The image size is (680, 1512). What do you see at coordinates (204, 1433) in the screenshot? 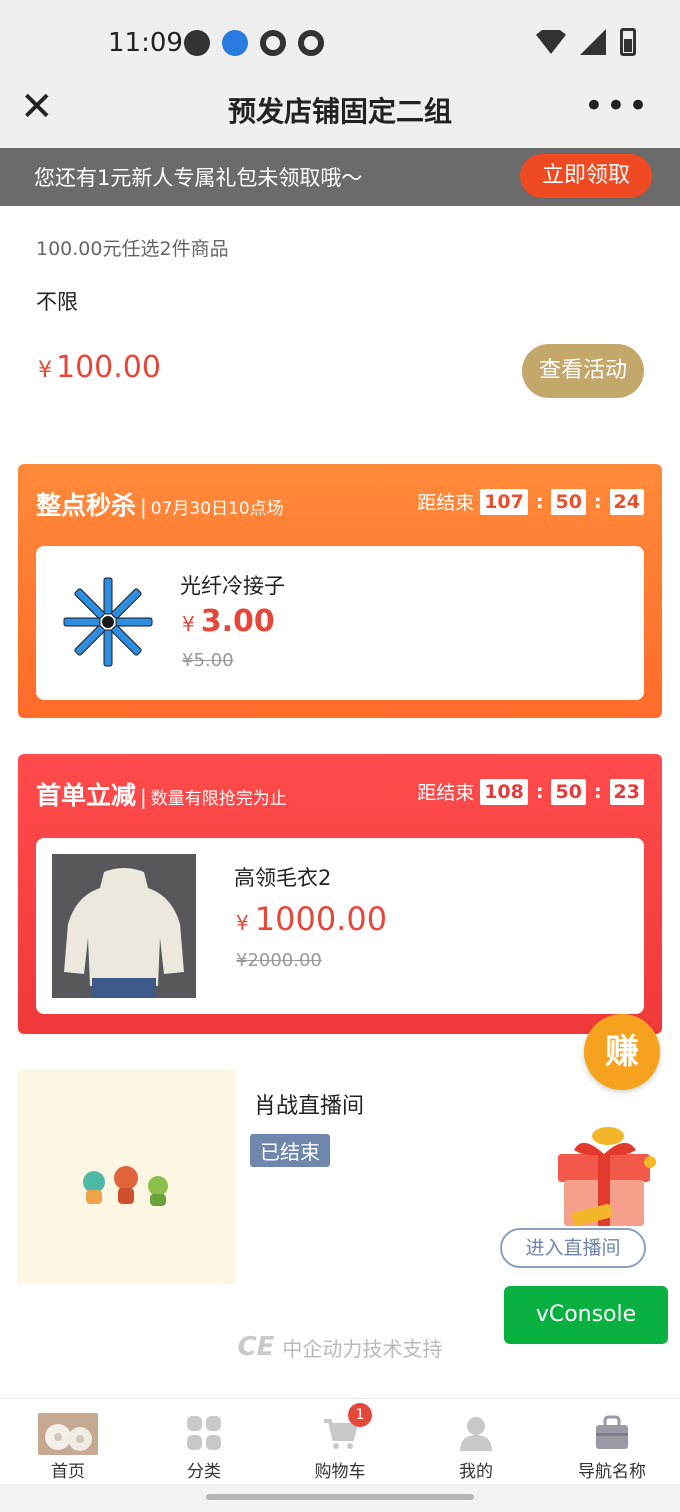
I see `category-grid-icon` at bounding box center [204, 1433].